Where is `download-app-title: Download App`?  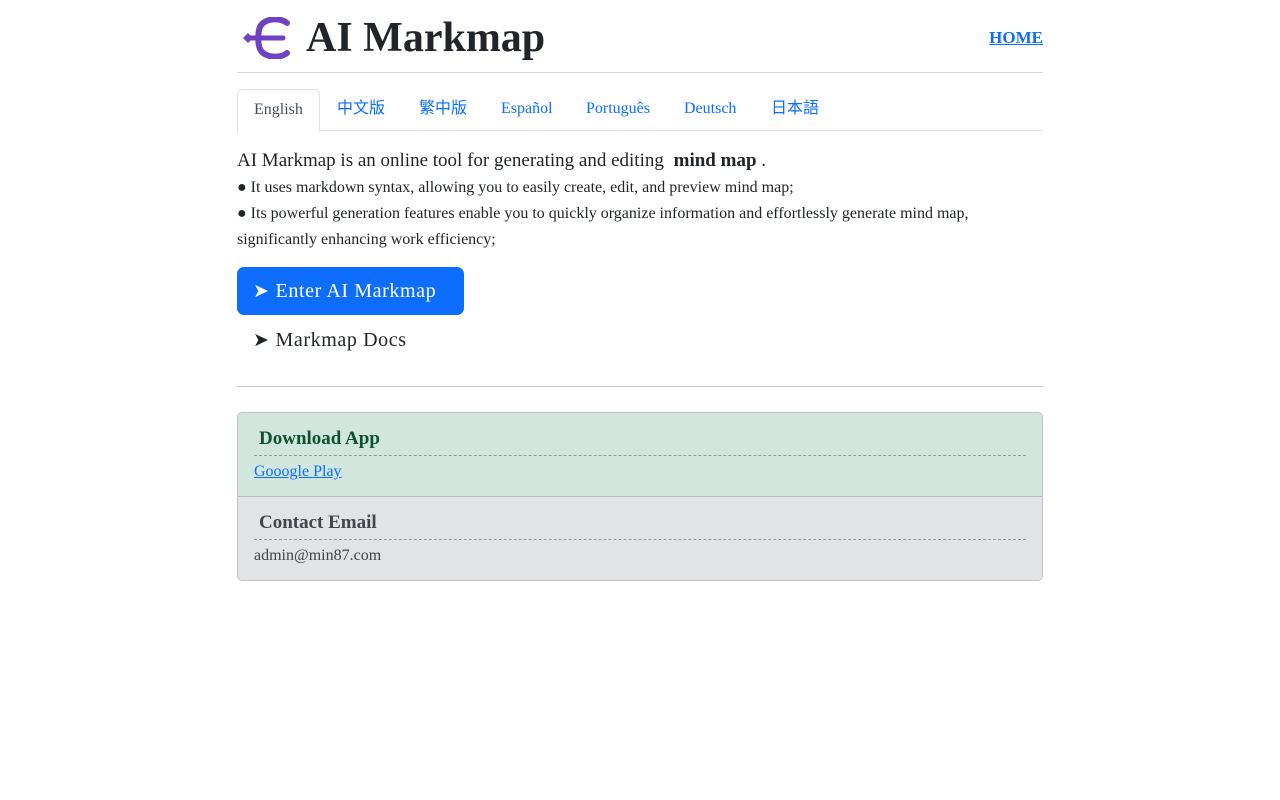
download-app-title: Download App is located at coordinates (640, 441).